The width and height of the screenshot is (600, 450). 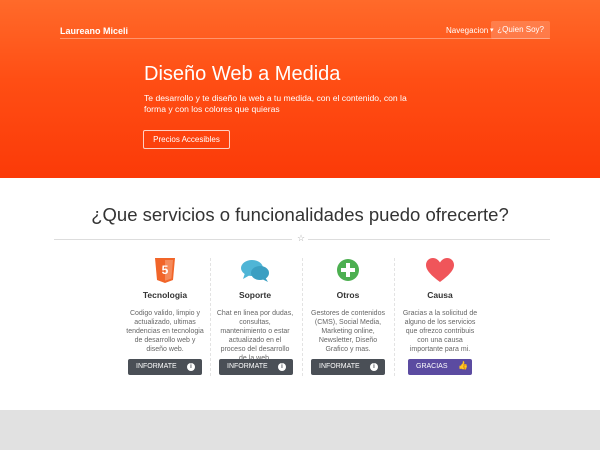 What do you see at coordinates (165, 295) in the screenshot?
I see `service-title: Tecnologia` at bounding box center [165, 295].